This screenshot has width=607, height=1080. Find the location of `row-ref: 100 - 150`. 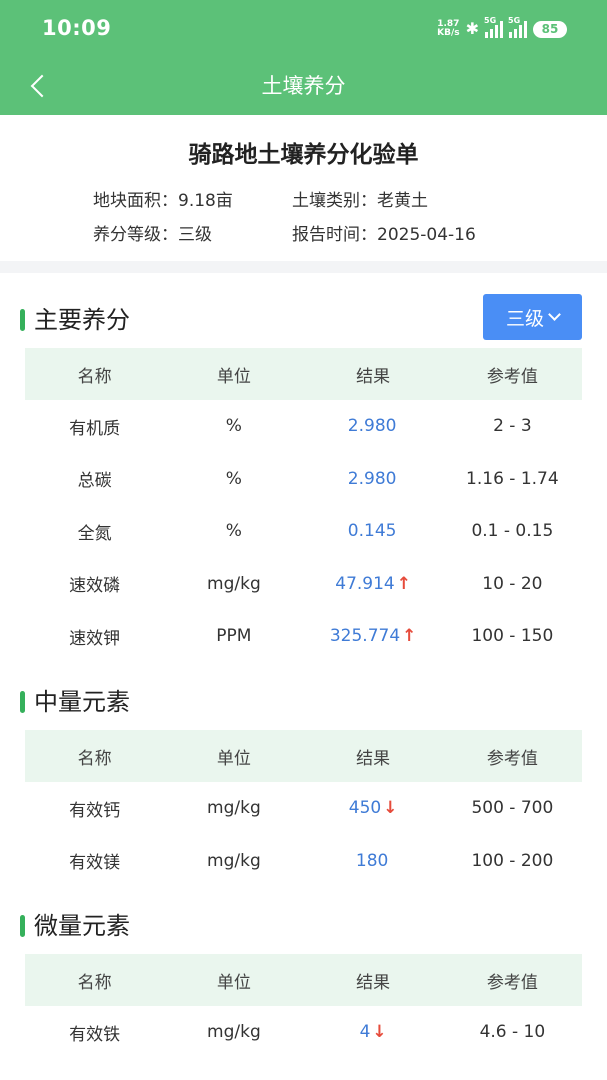

row-ref: 100 - 150 is located at coordinates (512, 636).